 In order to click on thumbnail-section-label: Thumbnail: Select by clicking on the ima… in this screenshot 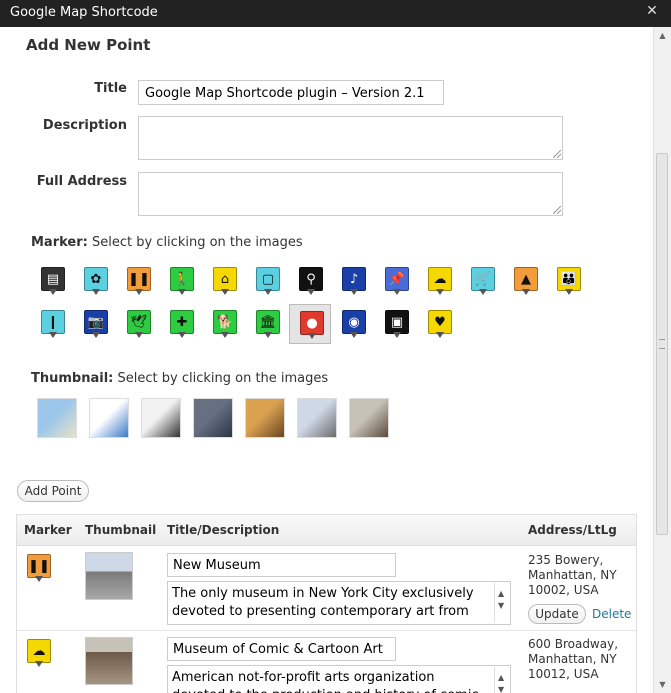, I will do `click(179, 378)`.